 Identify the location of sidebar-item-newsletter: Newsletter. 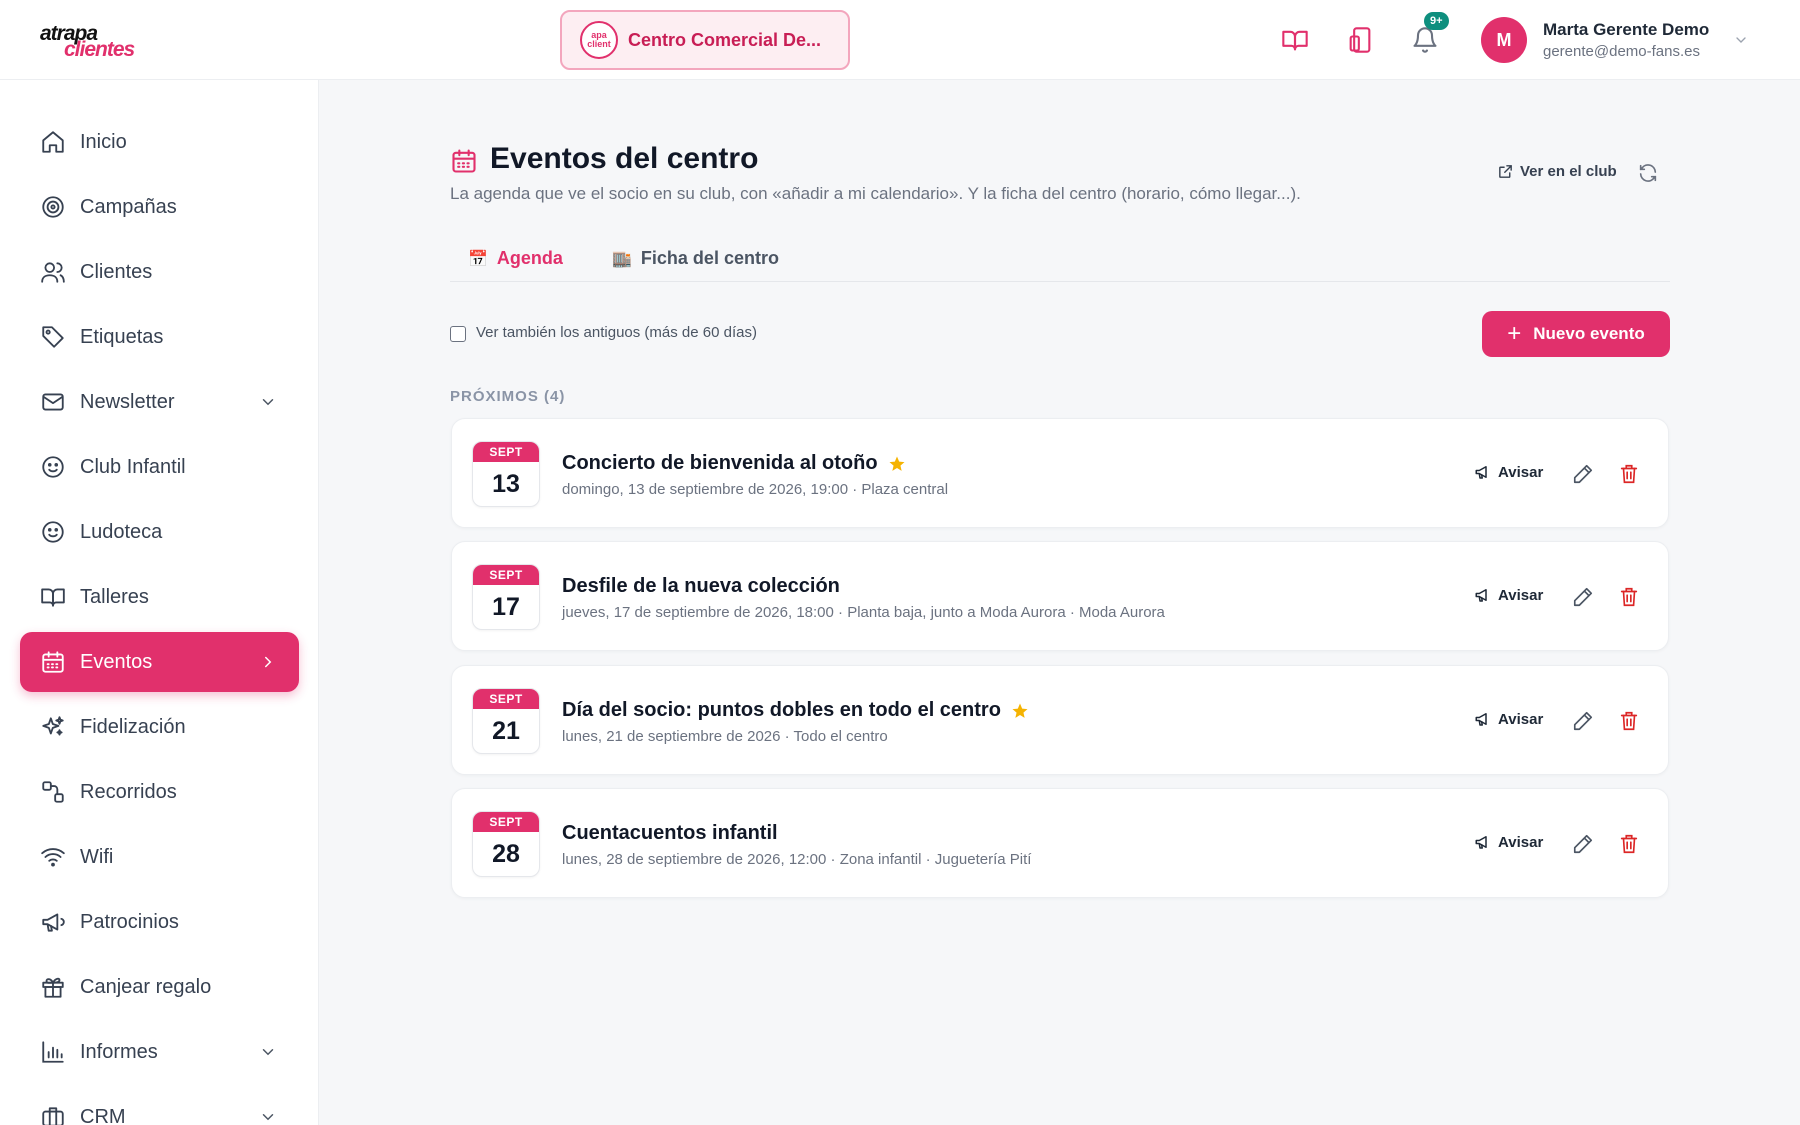
(159, 402).